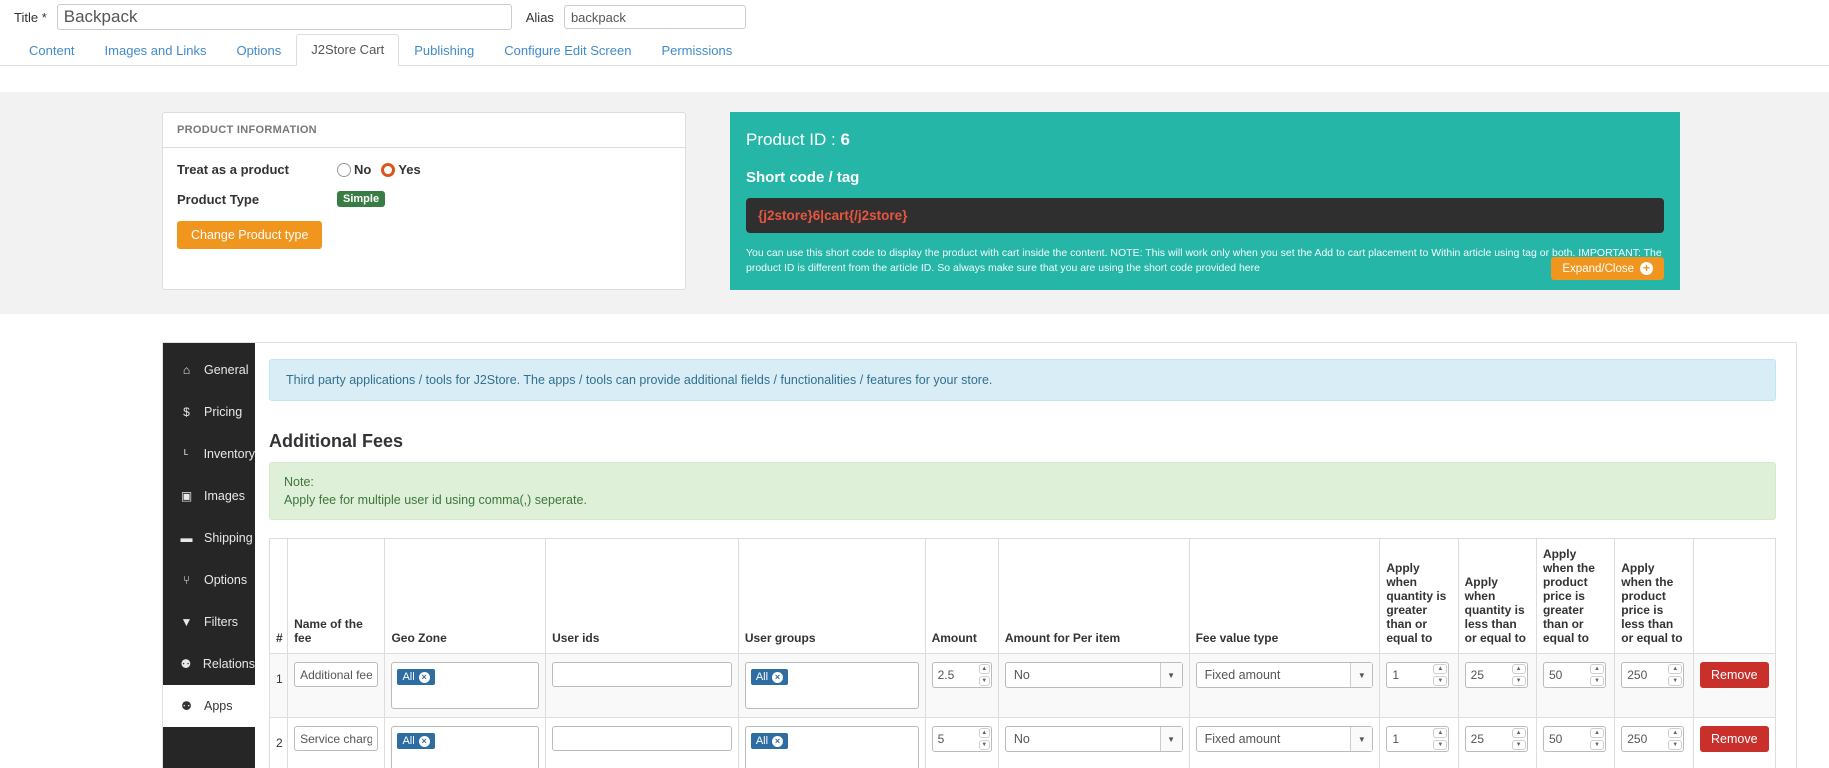  Describe the element at coordinates (567, 50) in the screenshot. I see `tab-configure-edit-screen: Configure Edit Screen` at that location.